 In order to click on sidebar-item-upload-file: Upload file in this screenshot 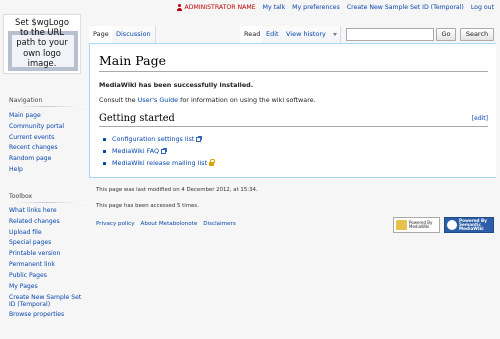, I will do `click(49, 233)`.